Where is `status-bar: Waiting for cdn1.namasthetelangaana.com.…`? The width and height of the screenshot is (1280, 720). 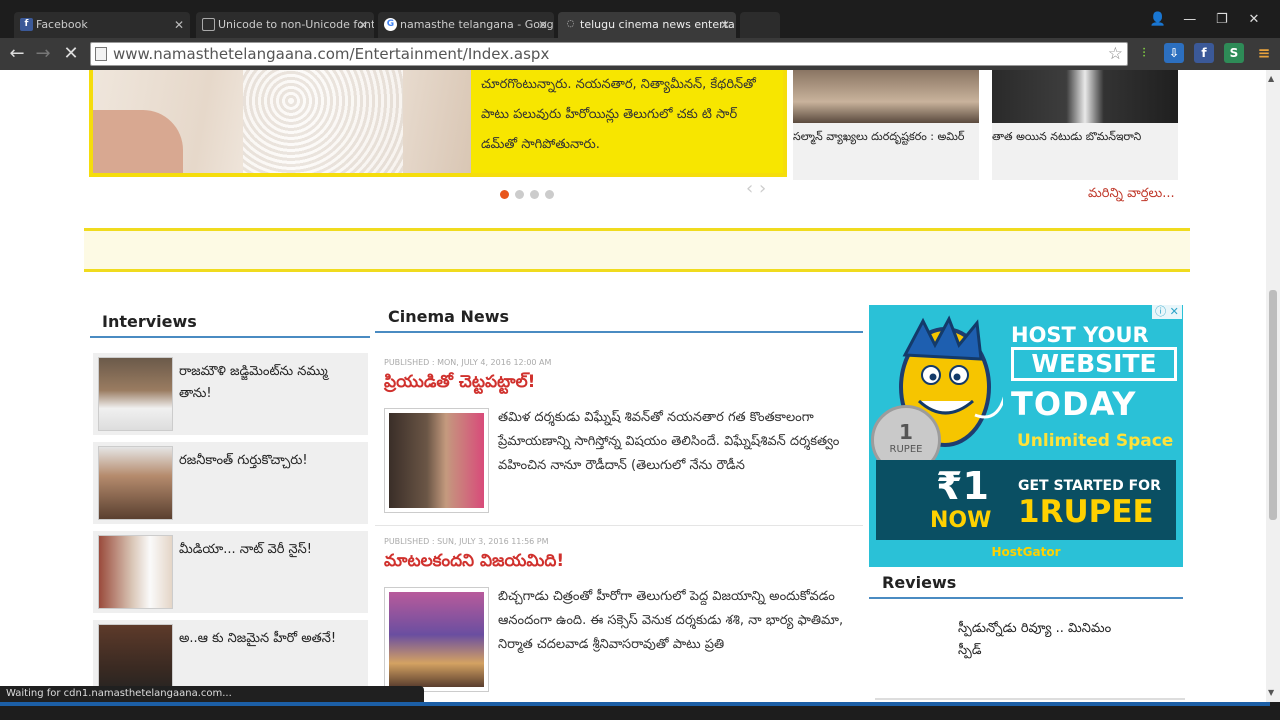
status-bar: Waiting for cdn1.namasthetelangaana.com.… is located at coordinates (212, 694).